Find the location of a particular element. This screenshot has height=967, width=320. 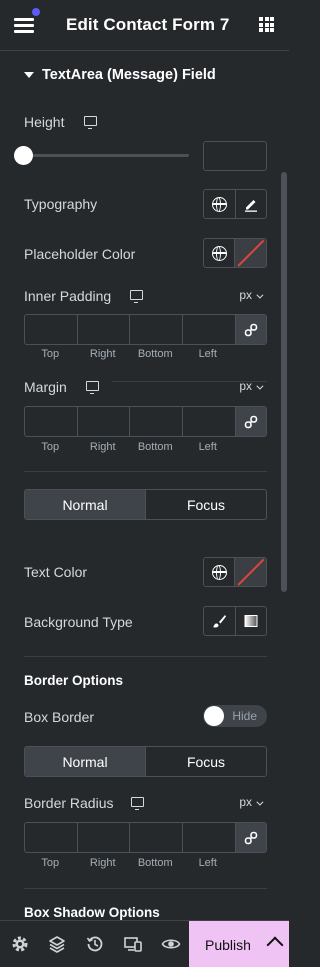

padding-top-input is located at coordinates (51, 329).